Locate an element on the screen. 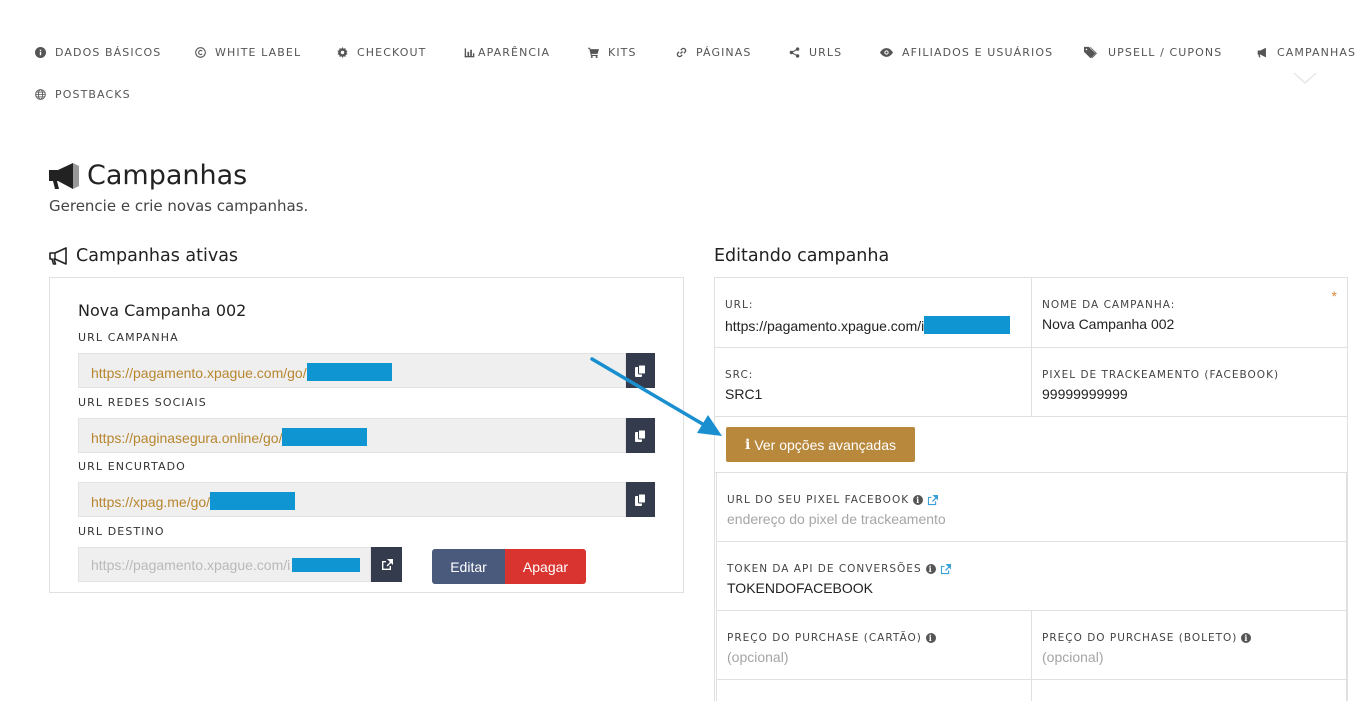 This screenshot has width=1367, height=701. nav-tab-label: CHECKOUT is located at coordinates (392, 52).